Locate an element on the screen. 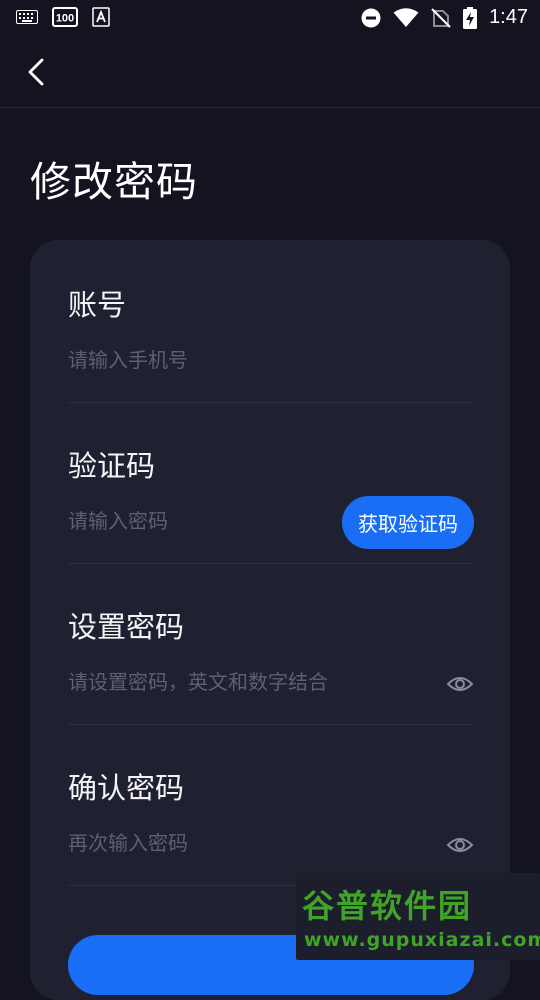  verification-code-field: 验证码 获取验证码 is located at coordinates (271, 482).